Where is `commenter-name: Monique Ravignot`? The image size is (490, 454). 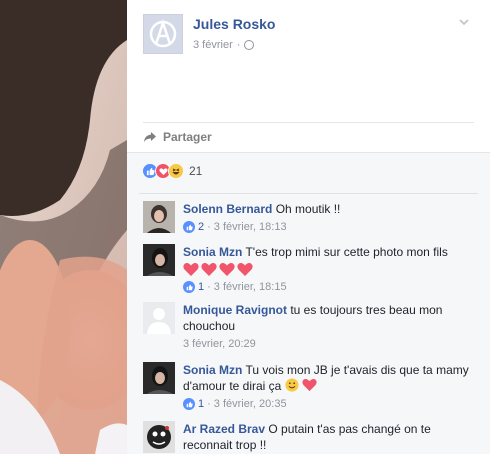 commenter-name: Monique Ravignot is located at coordinates (235, 310).